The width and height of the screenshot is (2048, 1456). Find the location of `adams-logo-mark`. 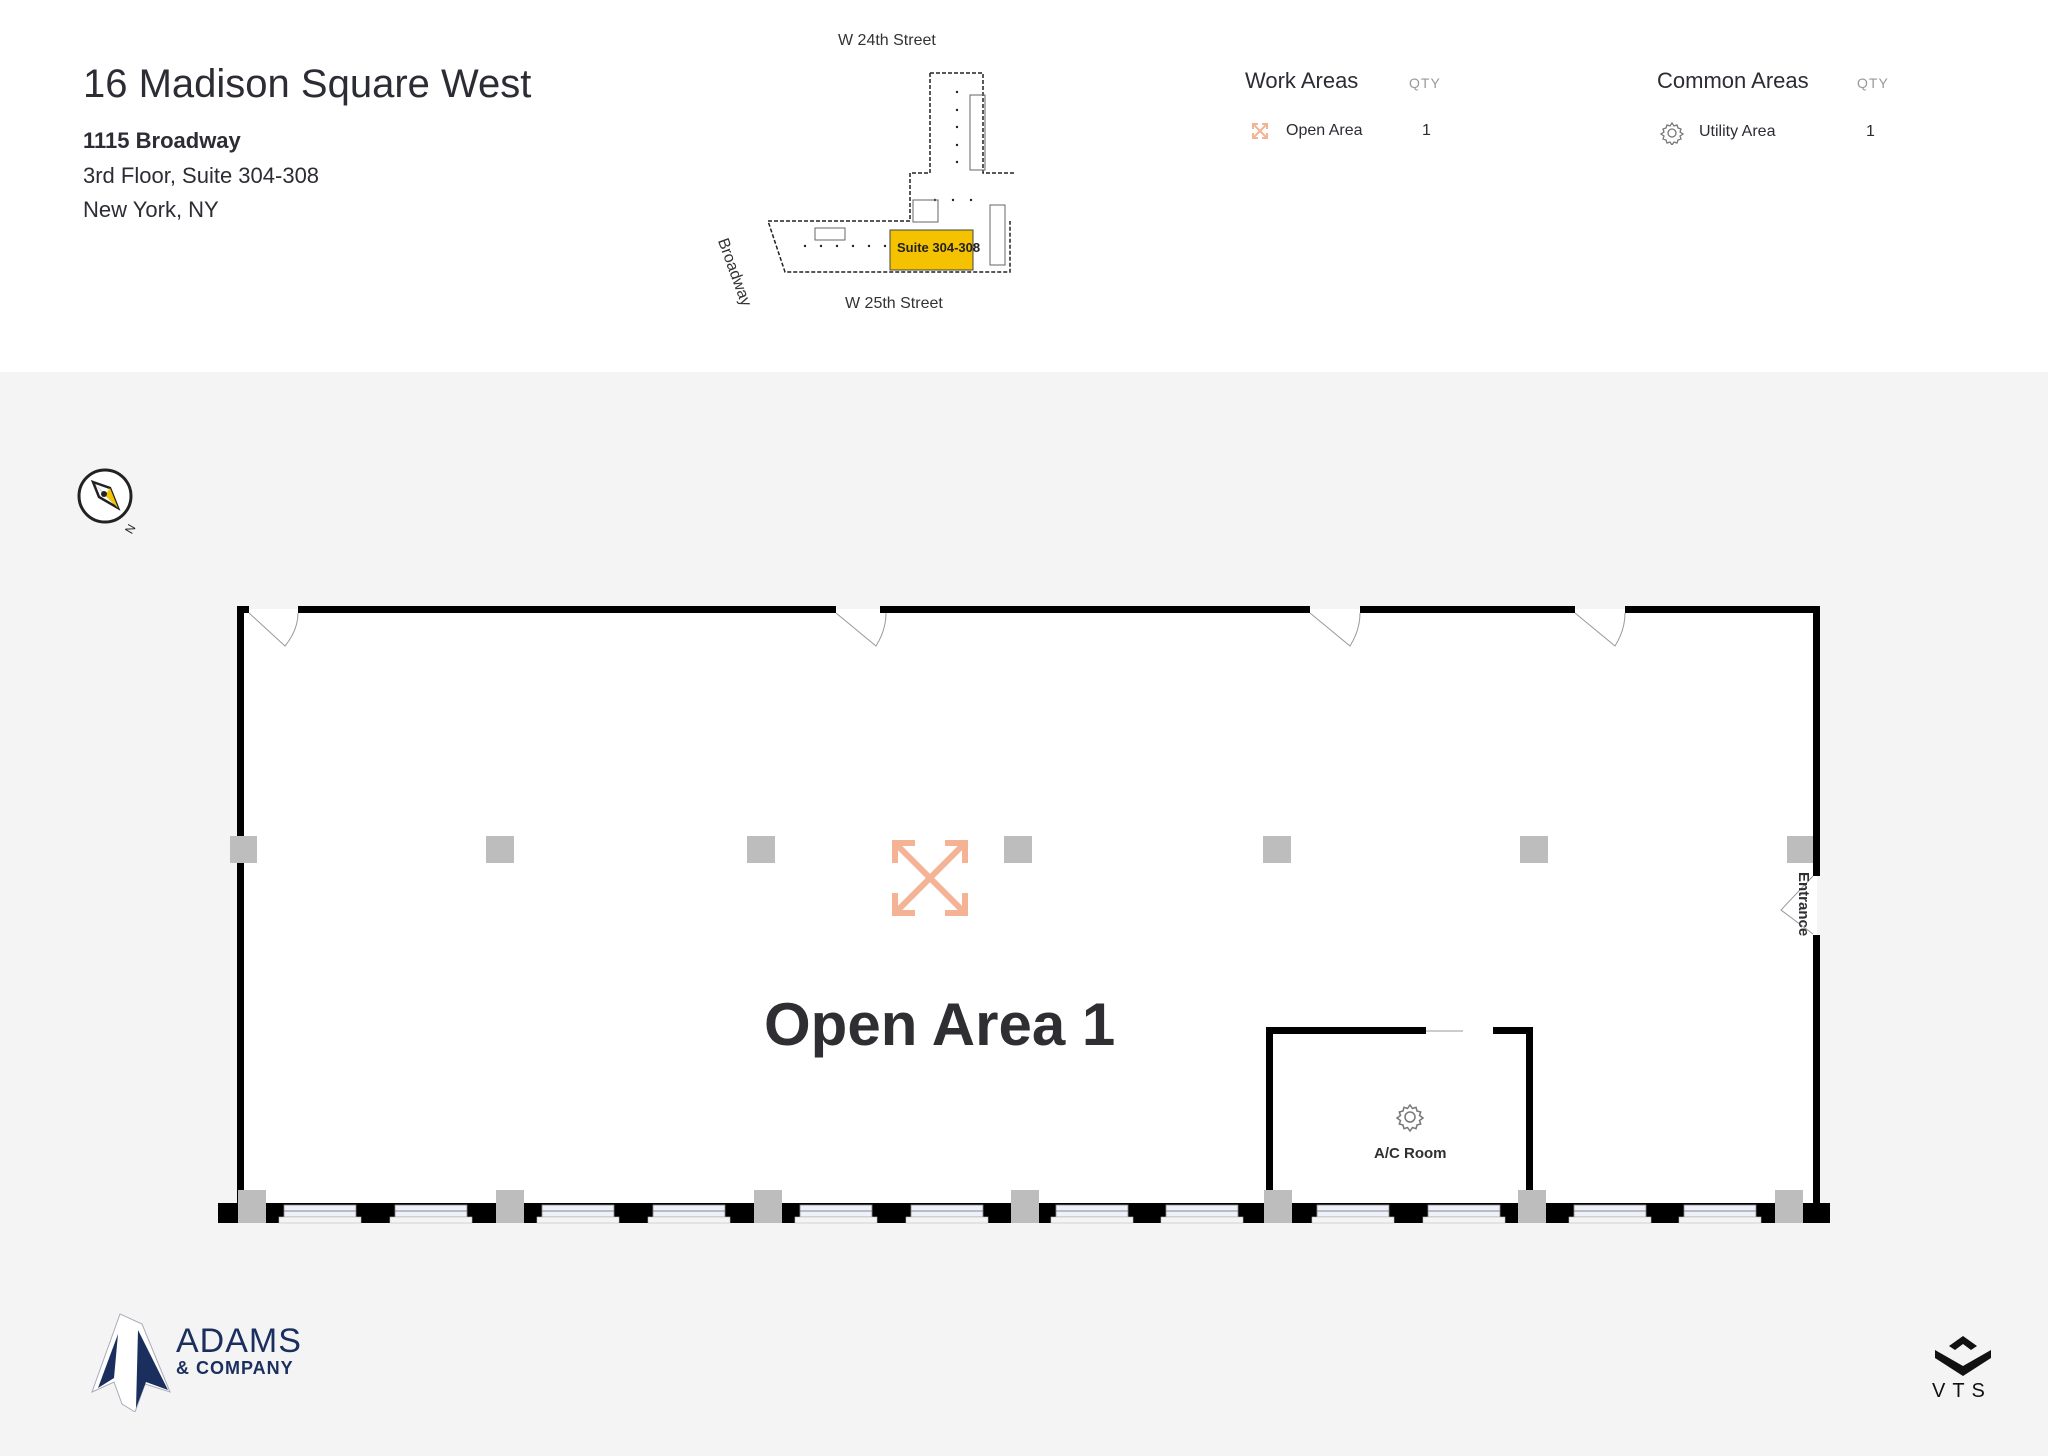

adams-logo-mark is located at coordinates (131, 1362).